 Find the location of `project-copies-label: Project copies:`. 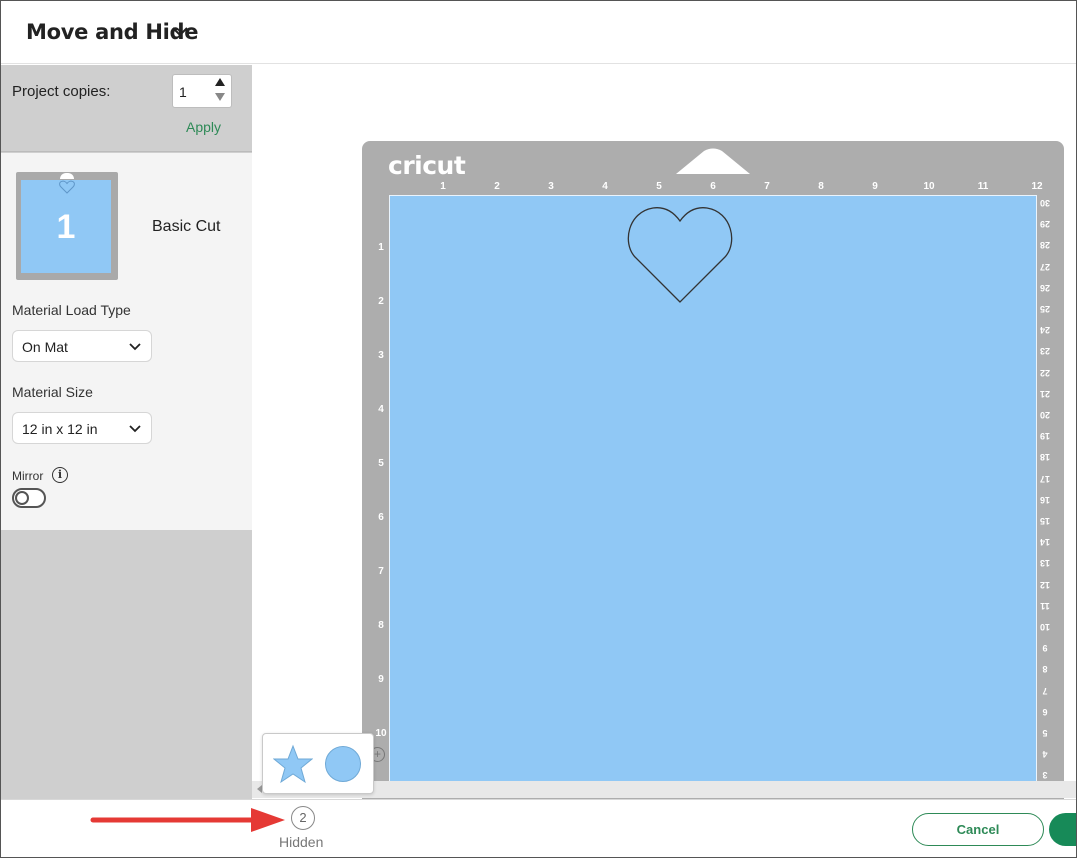

project-copies-label: Project copies: is located at coordinates (61, 91).